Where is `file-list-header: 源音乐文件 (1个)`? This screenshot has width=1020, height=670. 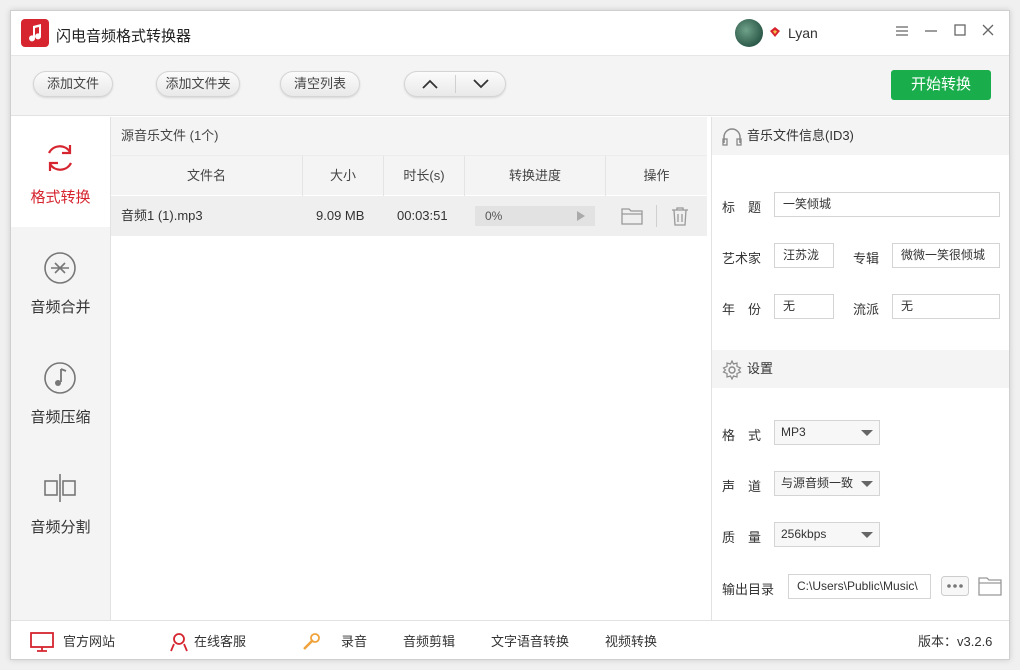
file-list-header: 源音乐文件 (1个) is located at coordinates (409, 136).